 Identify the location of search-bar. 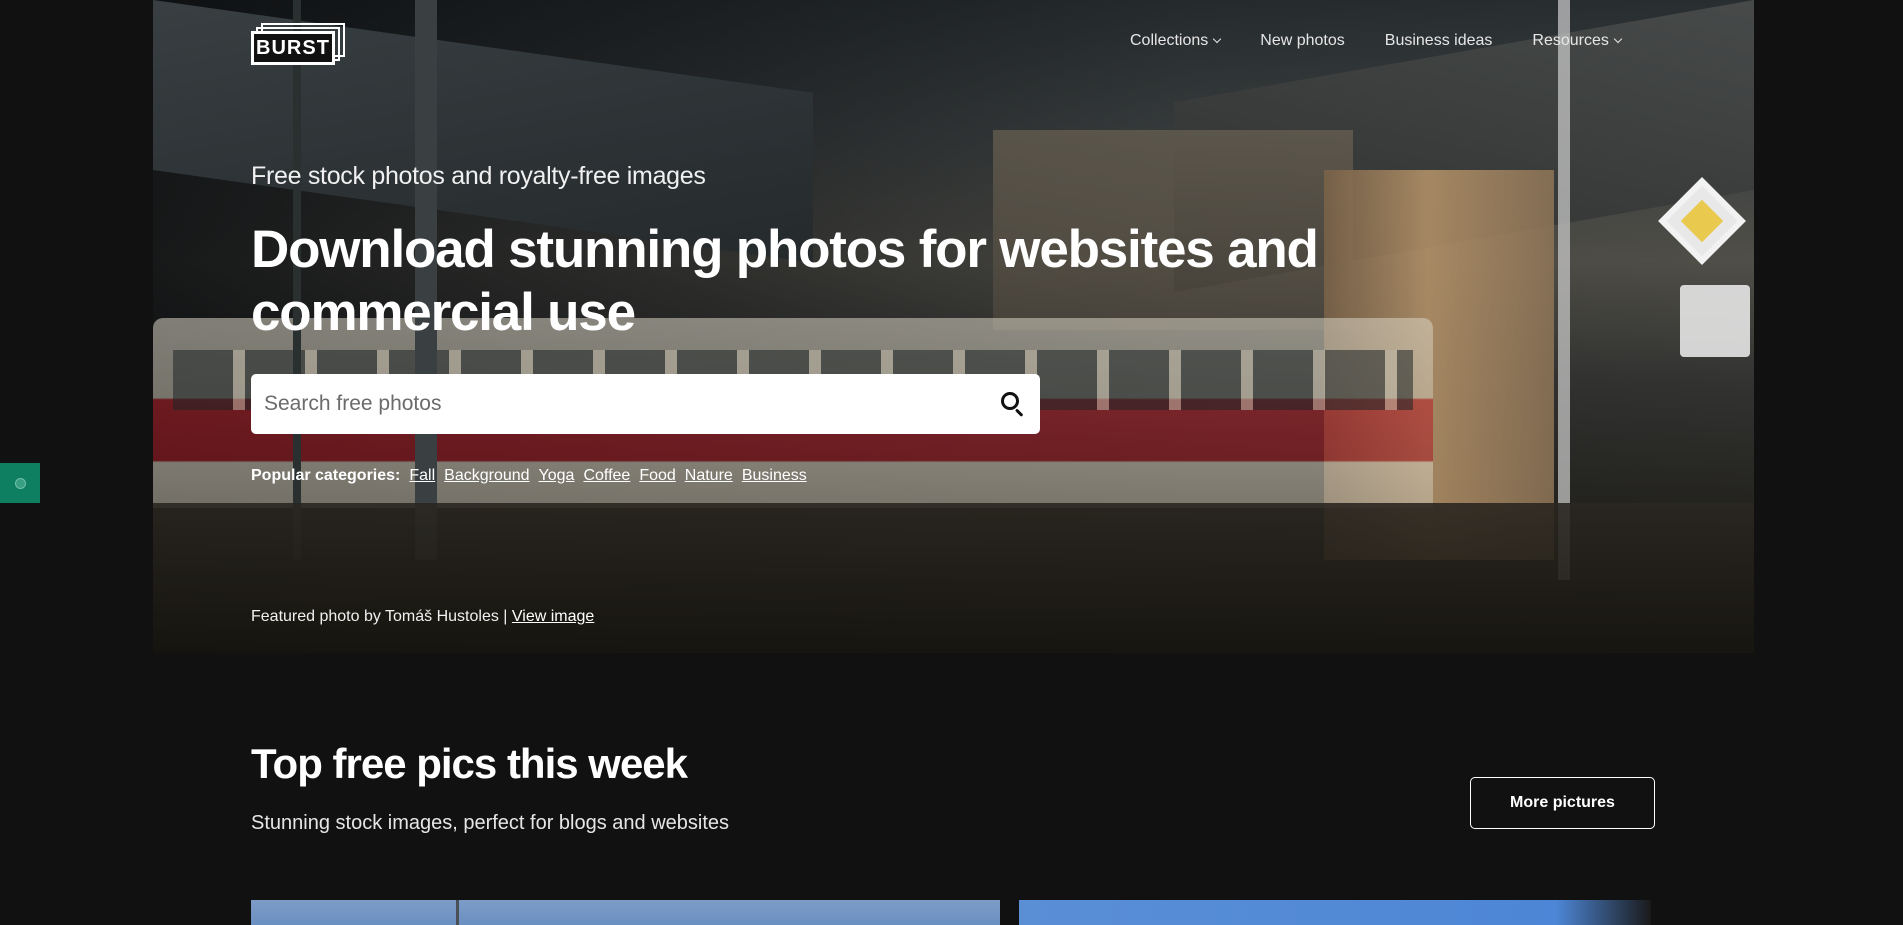
(645, 404).